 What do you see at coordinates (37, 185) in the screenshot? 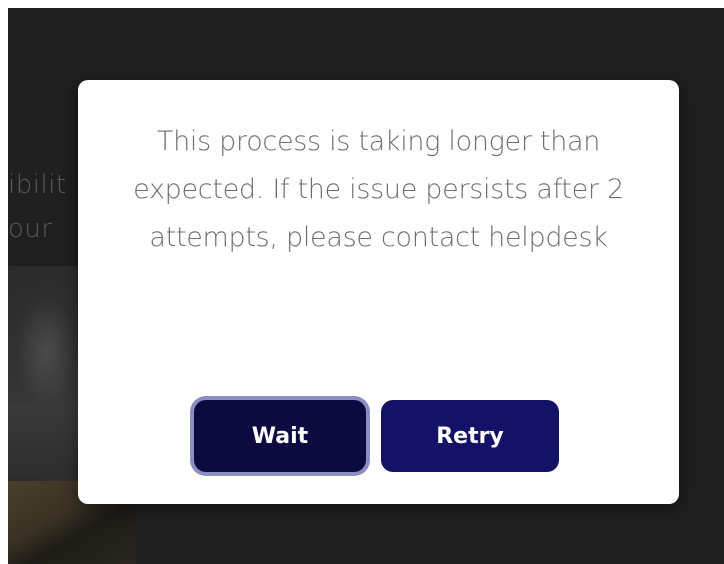
I see `background-text-fragment: ibilit` at bounding box center [37, 185].